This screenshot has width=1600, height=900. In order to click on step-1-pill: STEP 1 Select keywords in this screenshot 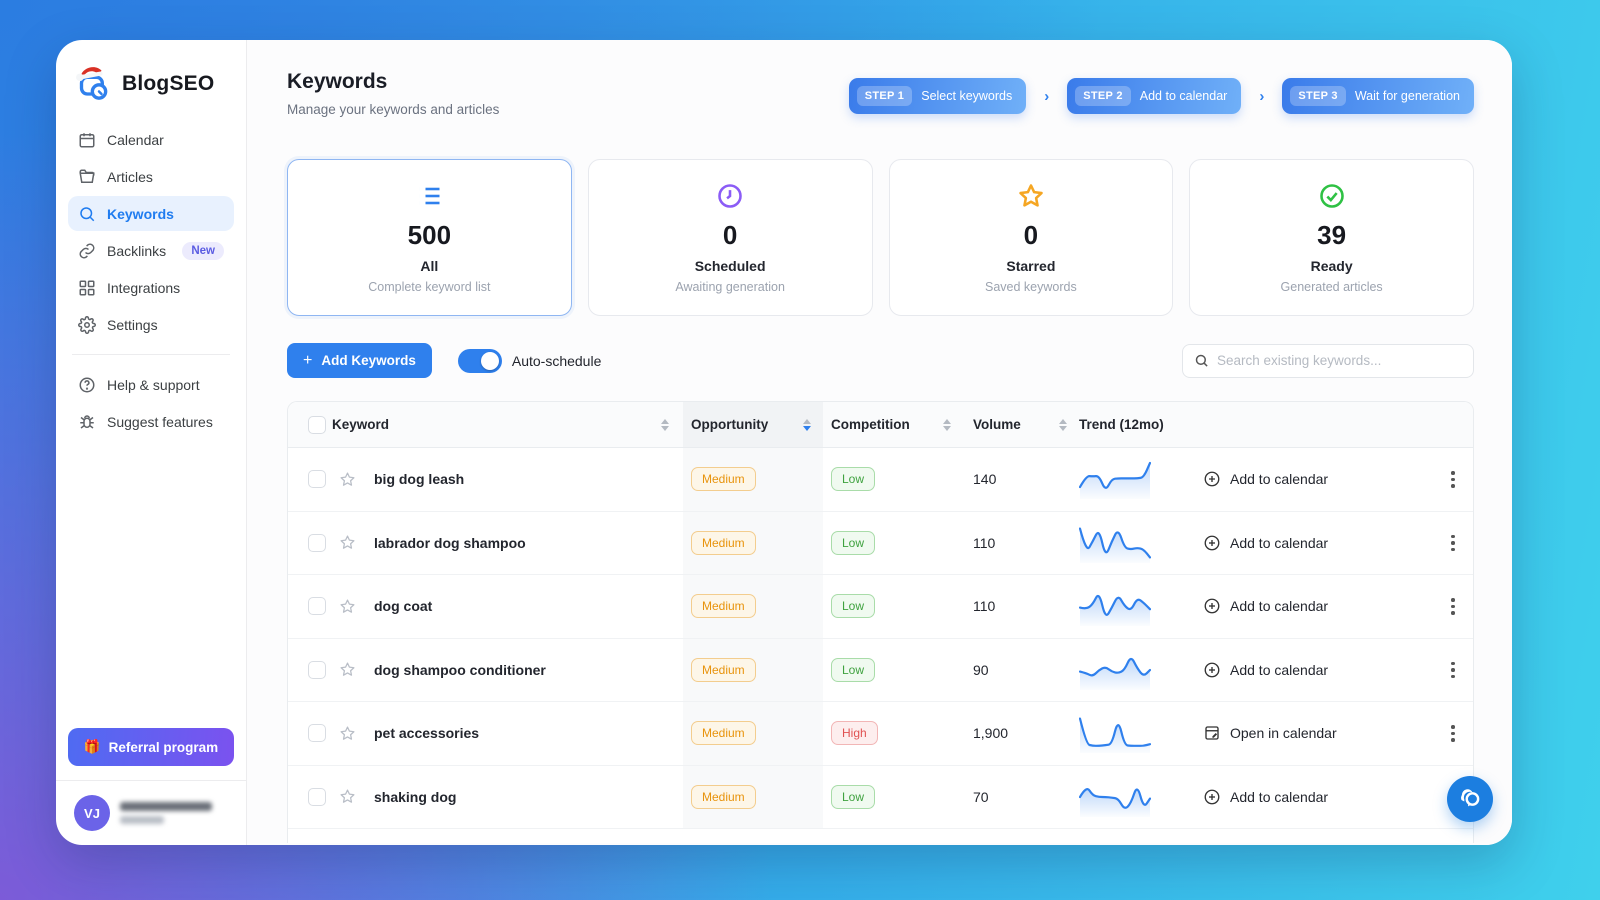, I will do `click(937, 96)`.